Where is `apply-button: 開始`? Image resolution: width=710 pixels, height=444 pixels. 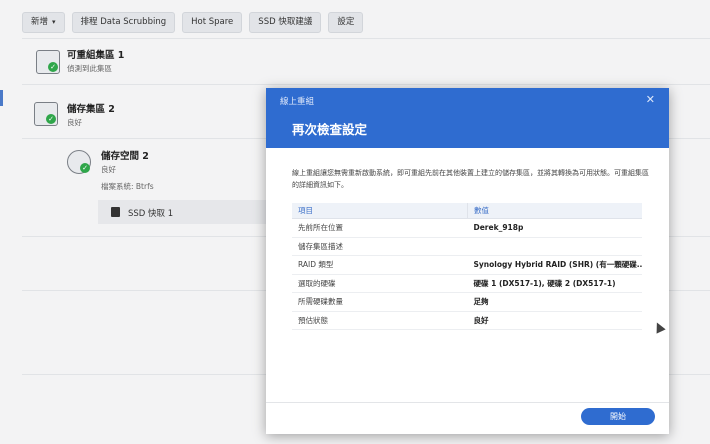 apply-button: 開始 is located at coordinates (618, 416).